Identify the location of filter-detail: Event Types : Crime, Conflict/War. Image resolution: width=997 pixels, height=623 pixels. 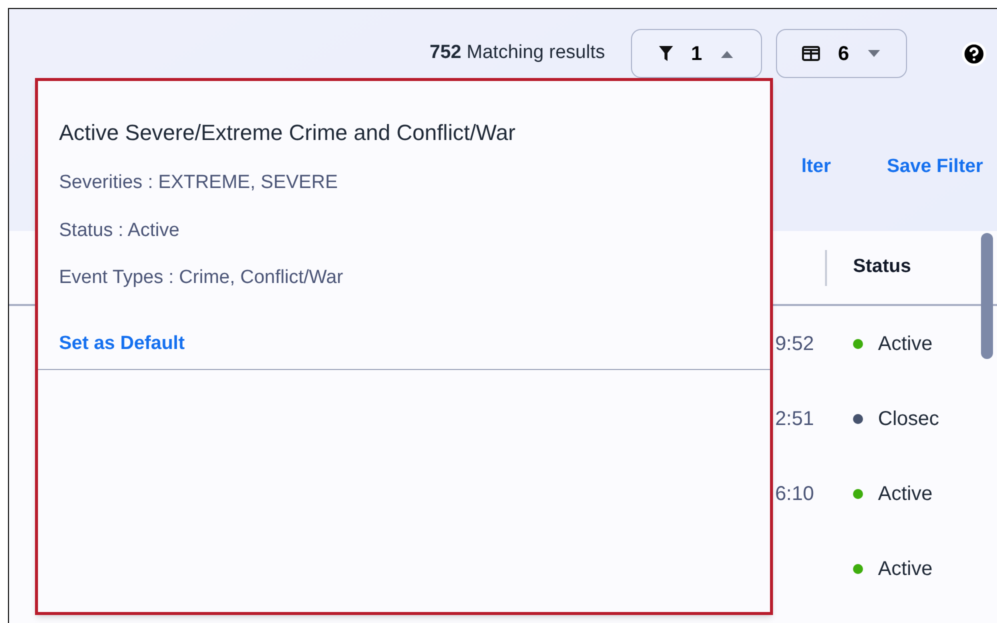
(201, 278).